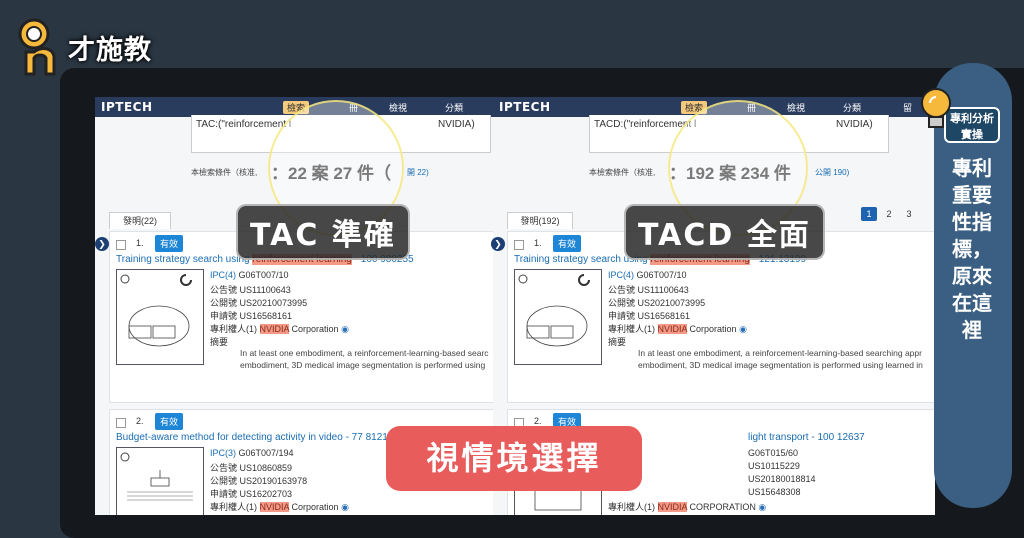  What do you see at coordinates (773, 453) in the screenshot?
I see `ipc-field: G06T015/60` at bounding box center [773, 453].